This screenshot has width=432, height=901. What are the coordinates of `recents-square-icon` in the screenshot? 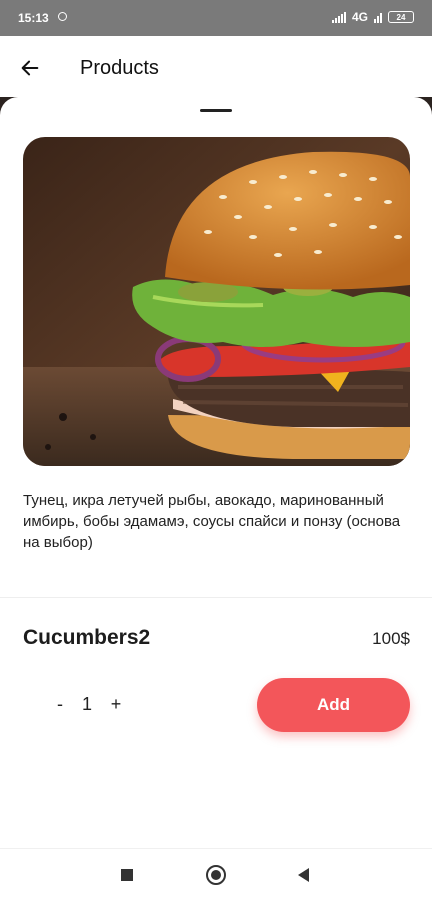 It's located at (127, 875).